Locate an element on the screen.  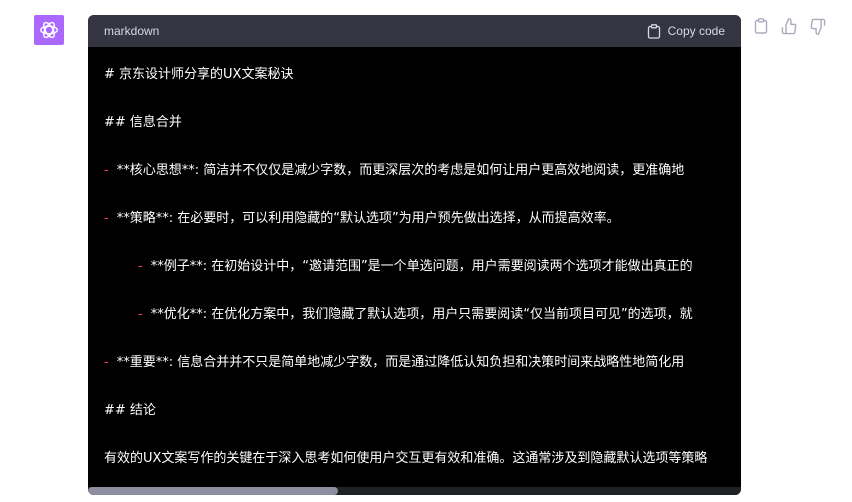
scrollbar-thumb is located at coordinates (213, 491).